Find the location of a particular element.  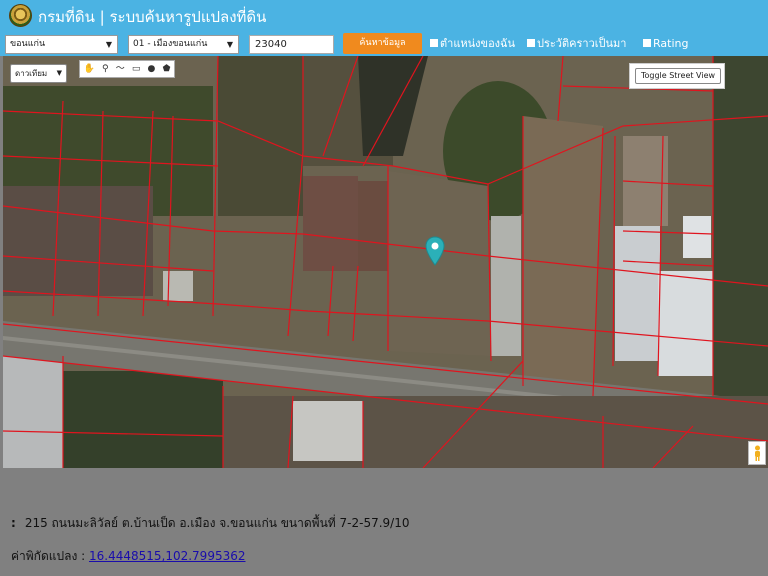

polygon-icon: ⬟ is located at coordinates (167, 69).